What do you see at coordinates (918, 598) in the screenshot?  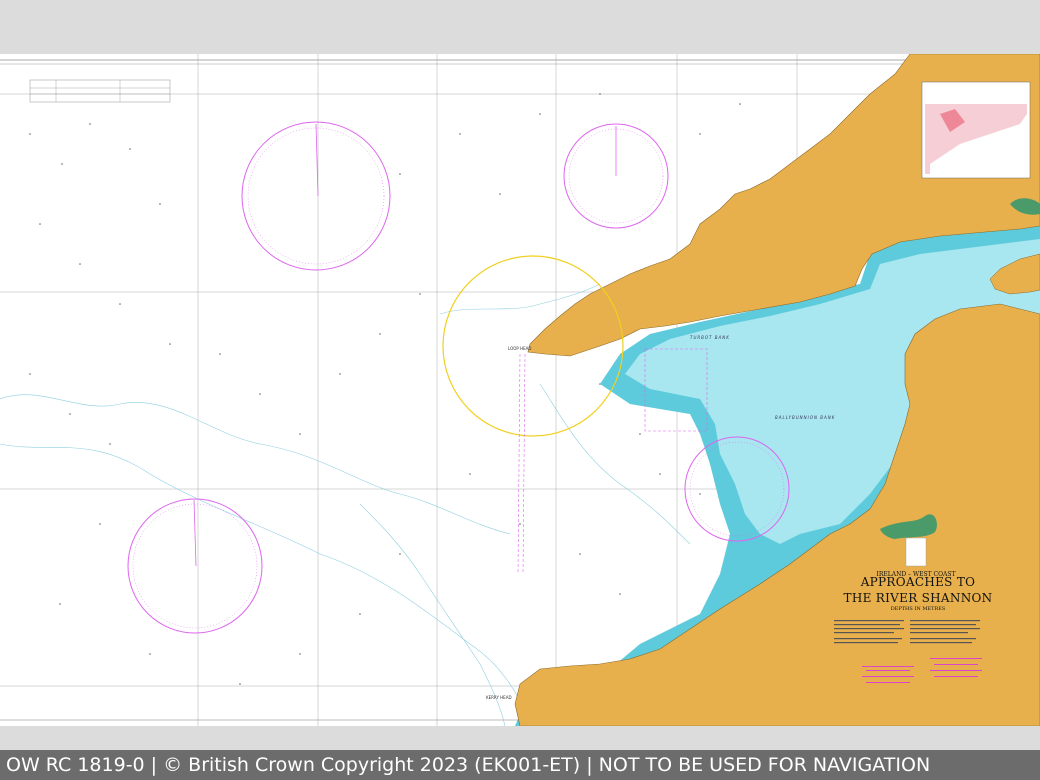 I see `chart-title-line-2: THE RIVER SHANNON` at bounding box center [918, 598].